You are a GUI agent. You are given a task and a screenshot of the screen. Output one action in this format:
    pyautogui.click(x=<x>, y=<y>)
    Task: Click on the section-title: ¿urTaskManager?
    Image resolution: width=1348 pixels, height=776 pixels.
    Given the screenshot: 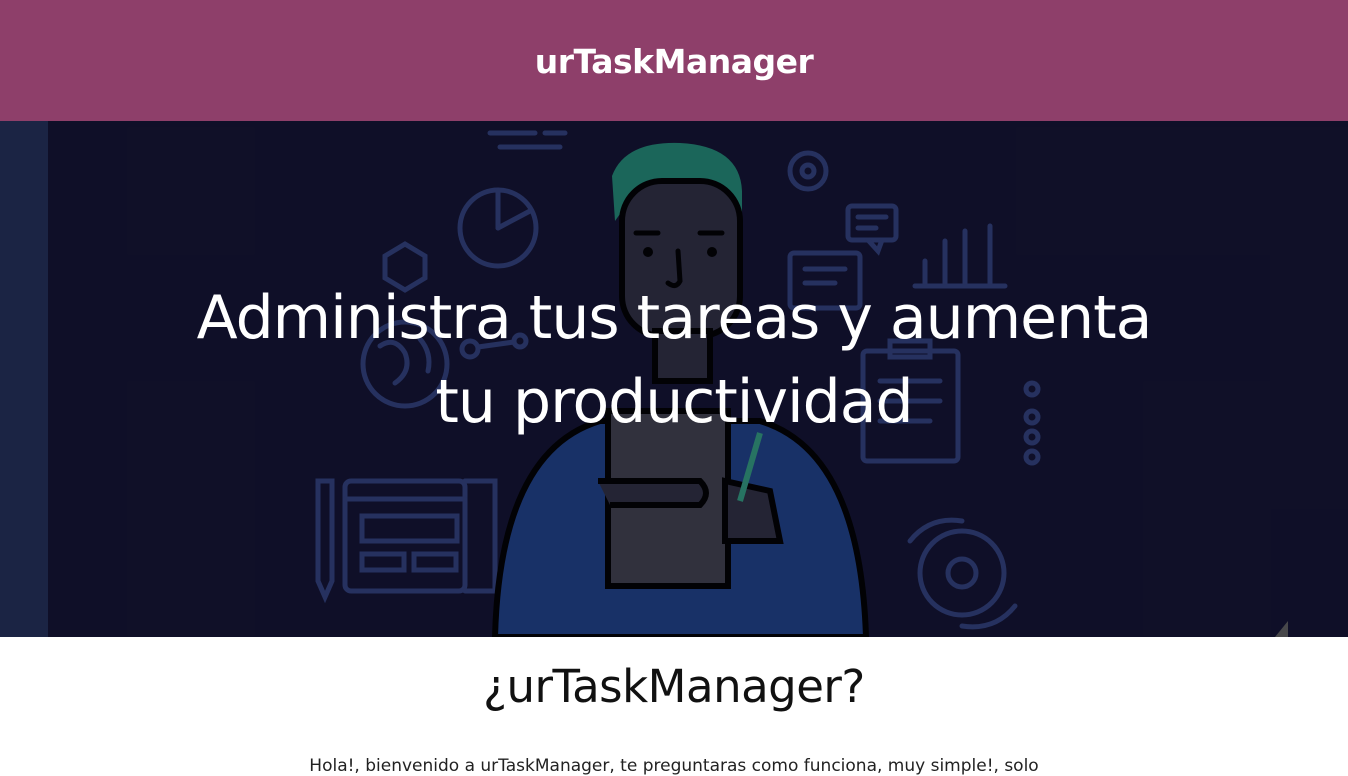 What is the action you would take?
    pyautogui.click(x=674, y=686)
    